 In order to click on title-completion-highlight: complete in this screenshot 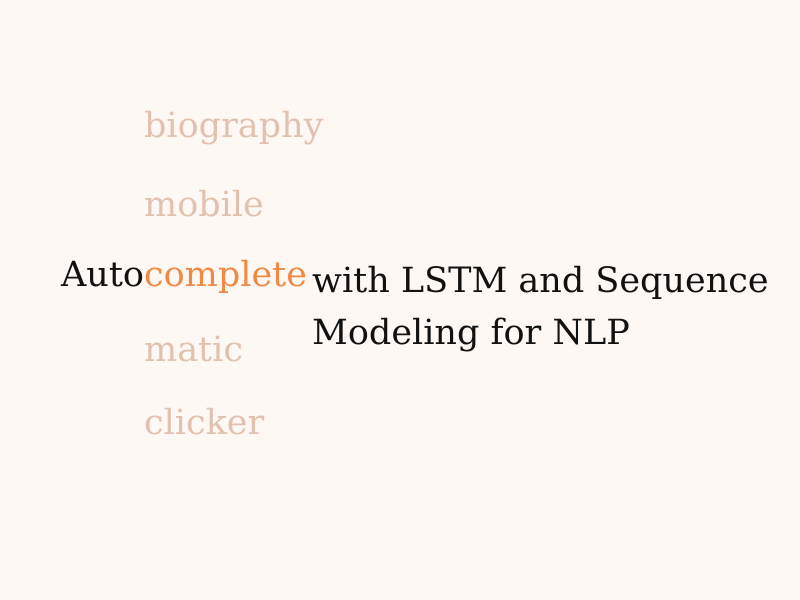, I will do `click(225, 275)`.